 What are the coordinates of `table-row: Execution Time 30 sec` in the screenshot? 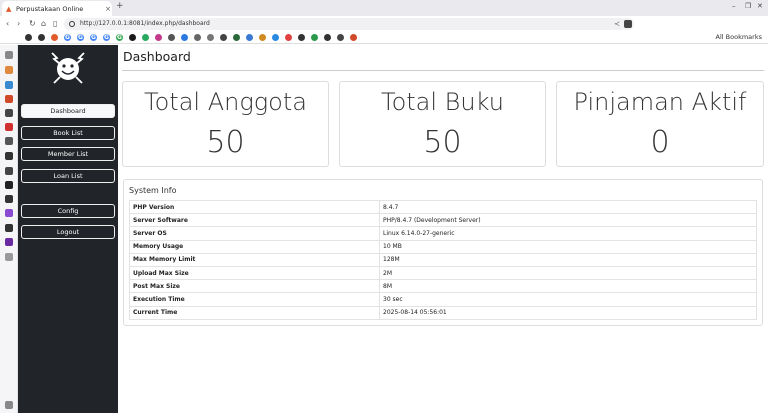 It's located at (443, 299).